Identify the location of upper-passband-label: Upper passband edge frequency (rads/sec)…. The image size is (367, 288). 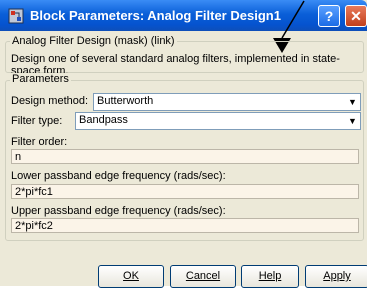
(118, 211).